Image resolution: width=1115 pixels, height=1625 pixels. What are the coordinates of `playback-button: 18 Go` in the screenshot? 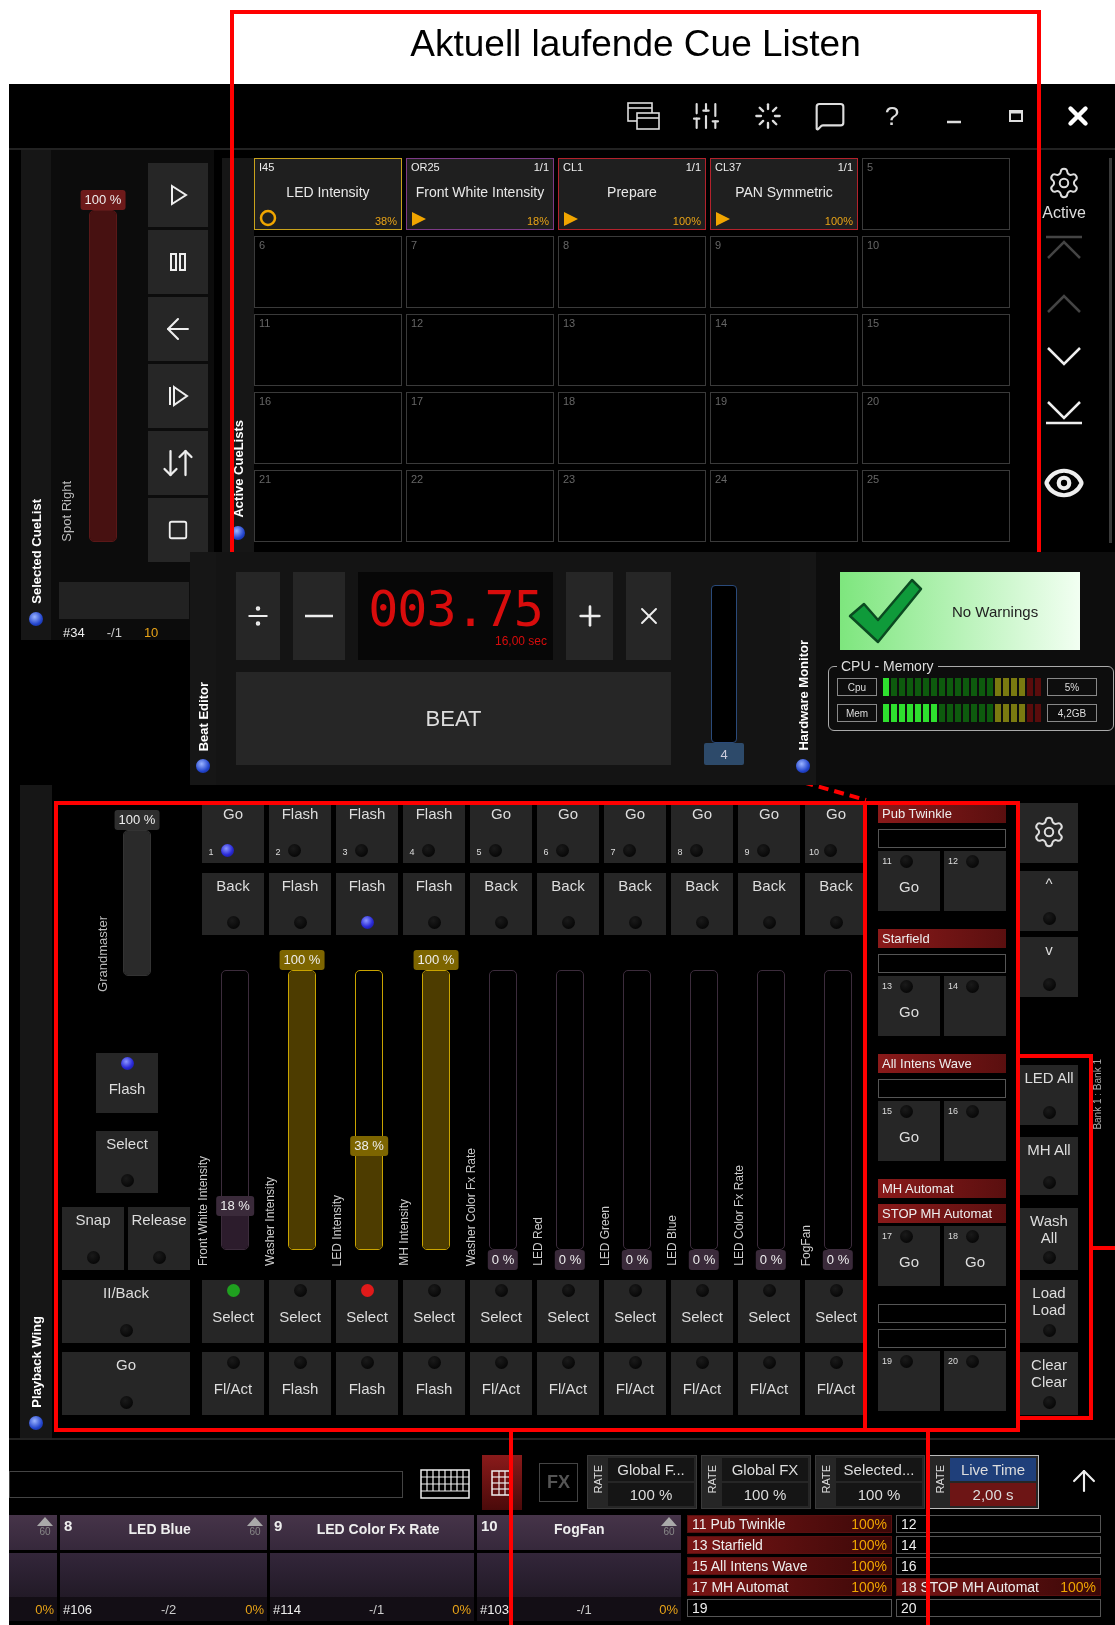 It's located at (975, 1256).